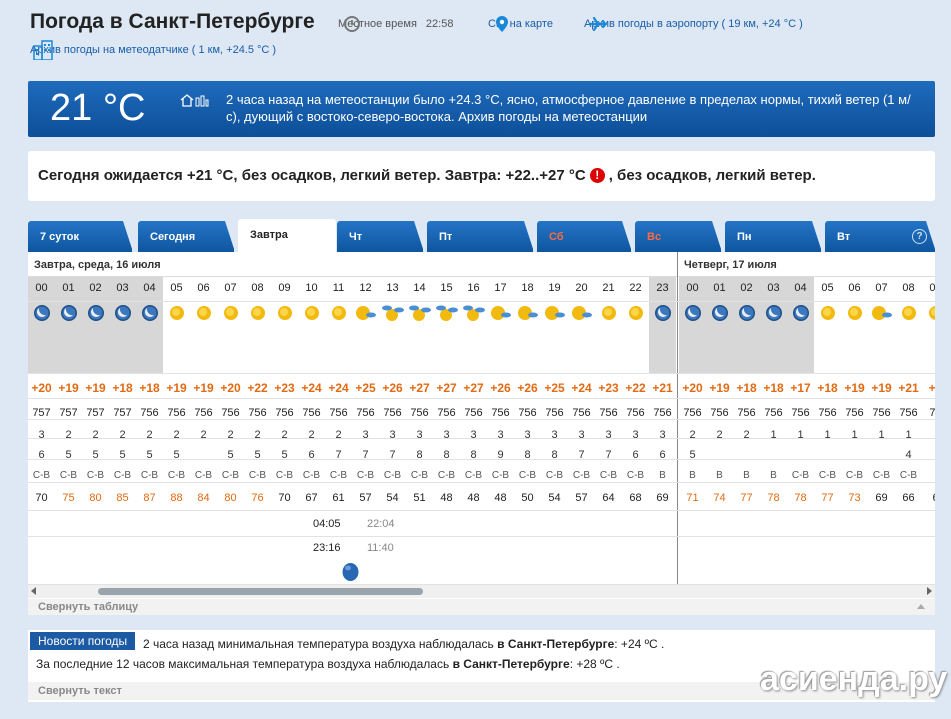 The width and height of the screenshot is (951, 719). What do you see at coordinates (352, 264) in the screenshot?
I see `day1-header: Завтра, среда, 16 июля` at bounding box center [352, 264].